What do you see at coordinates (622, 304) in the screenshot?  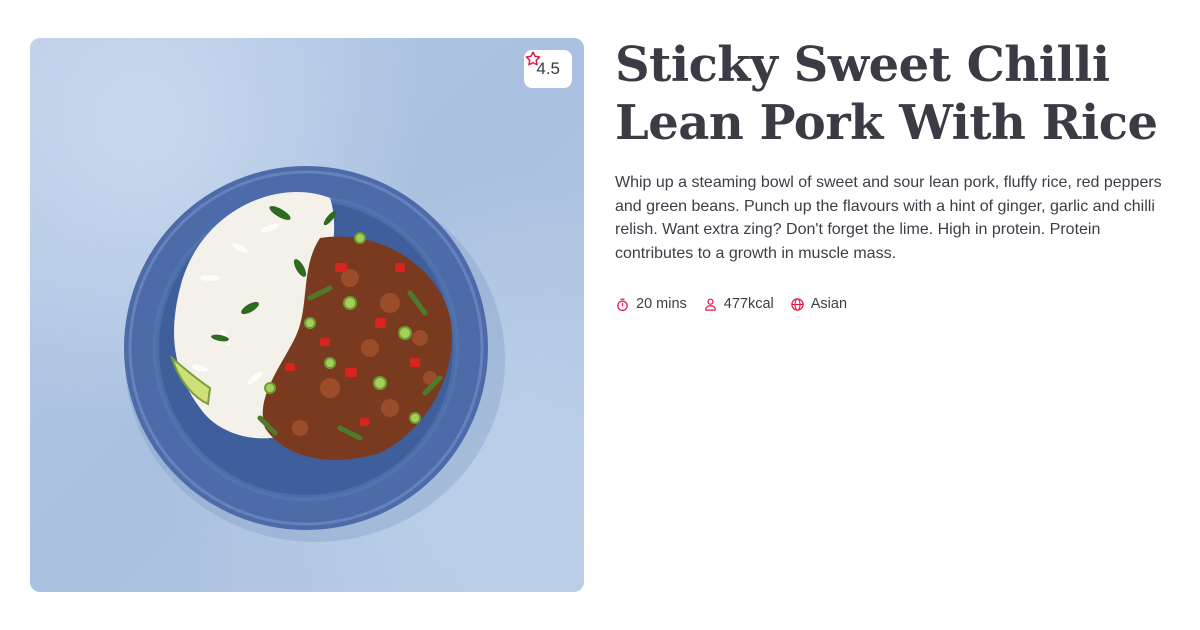 I see `stopwatch-icon` at bounding box center [622, 304].